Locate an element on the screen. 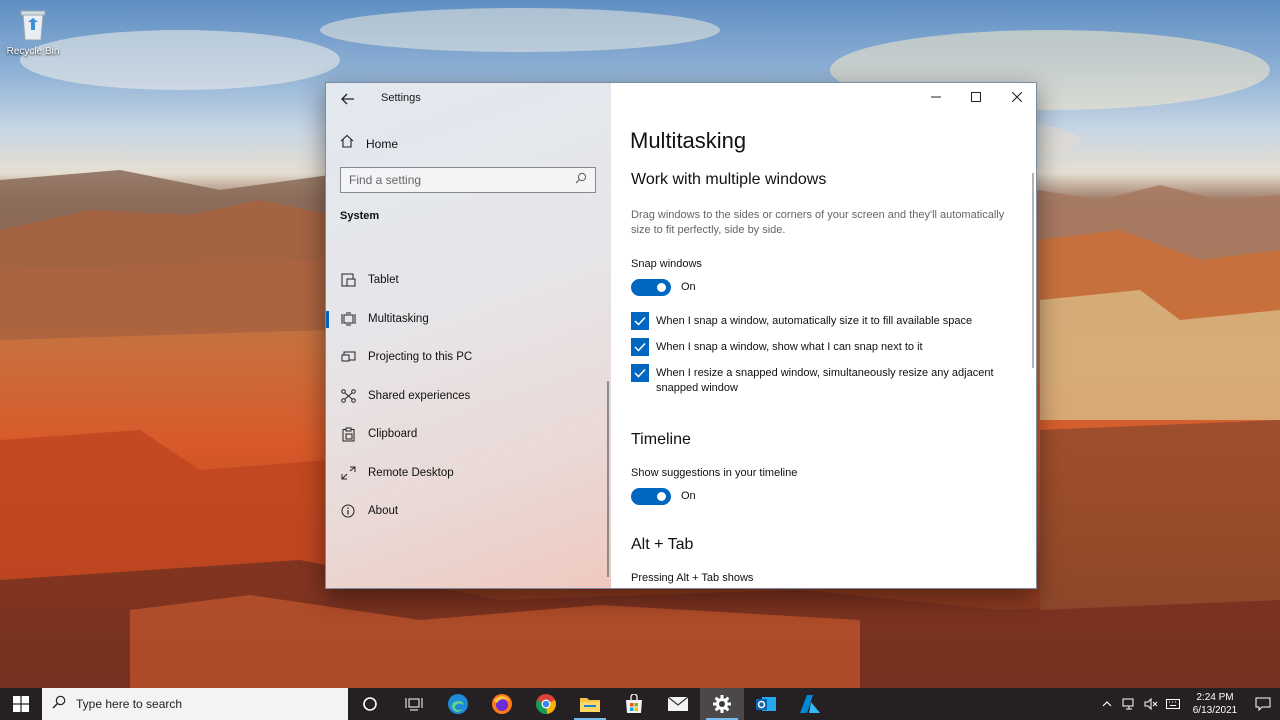 This screenshot has width=1280, height=720. maximize-icon is located at coordinates (976, 97).